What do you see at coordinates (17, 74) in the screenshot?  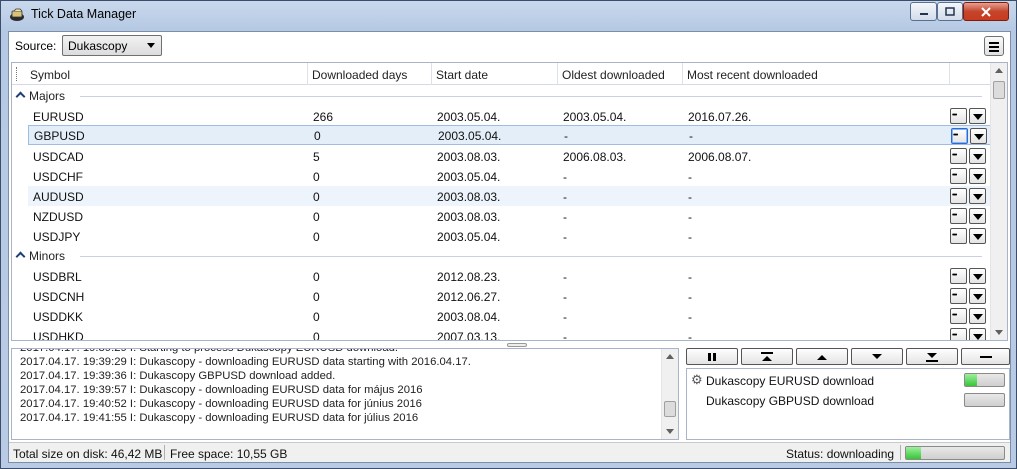 I see `drag-grip-icon` at bounding box center [17, 74].